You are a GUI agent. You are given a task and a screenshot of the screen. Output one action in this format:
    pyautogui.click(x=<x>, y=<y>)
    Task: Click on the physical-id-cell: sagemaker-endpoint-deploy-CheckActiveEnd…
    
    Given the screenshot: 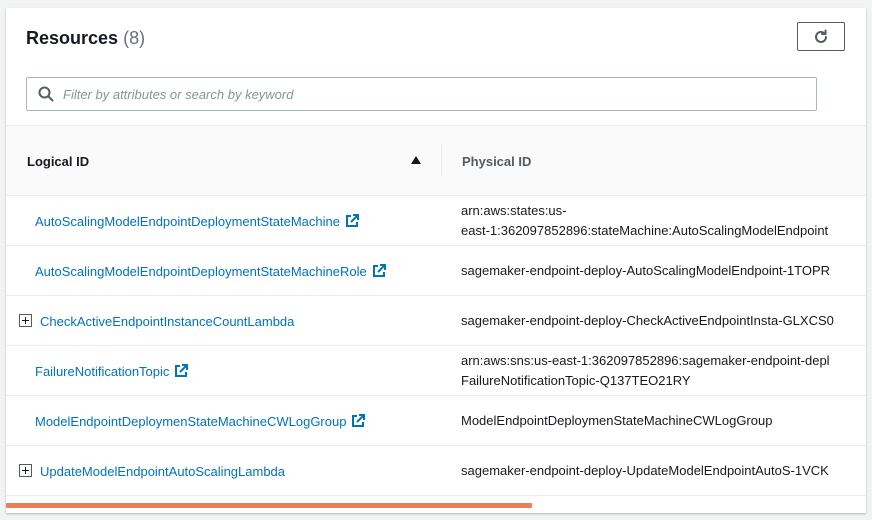 What is the action you would take?
    pyautogui.click(x=647, y=321)
    